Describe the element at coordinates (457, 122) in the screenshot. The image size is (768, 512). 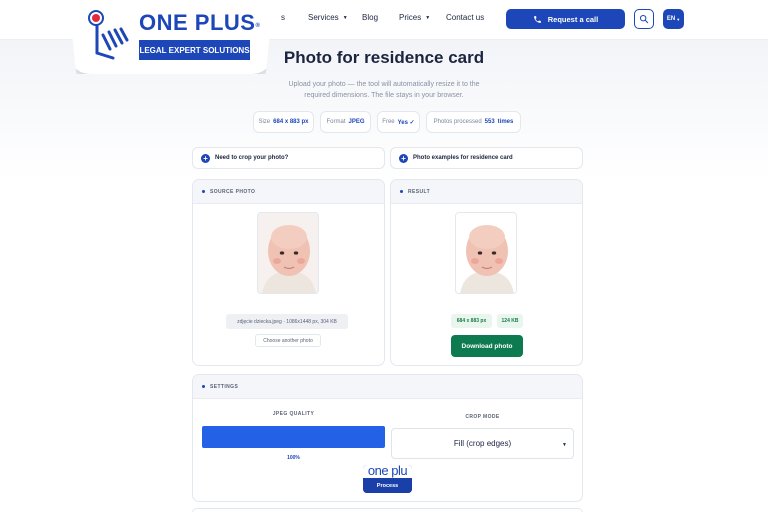
I see `stat-processed-label: Photos processed` at that location.